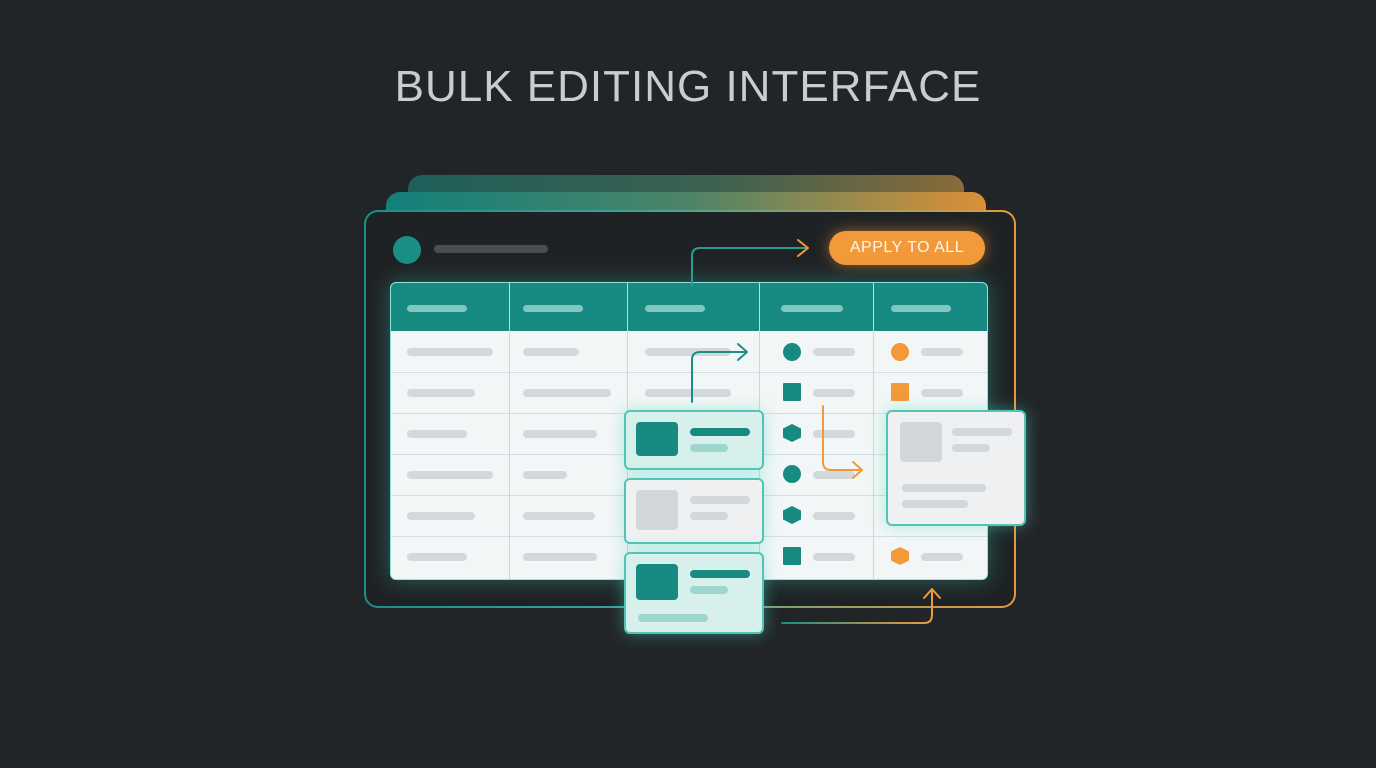  Describe the element at coordinates (956, 468) in the screenshot. I see `detail-panel` at that location.